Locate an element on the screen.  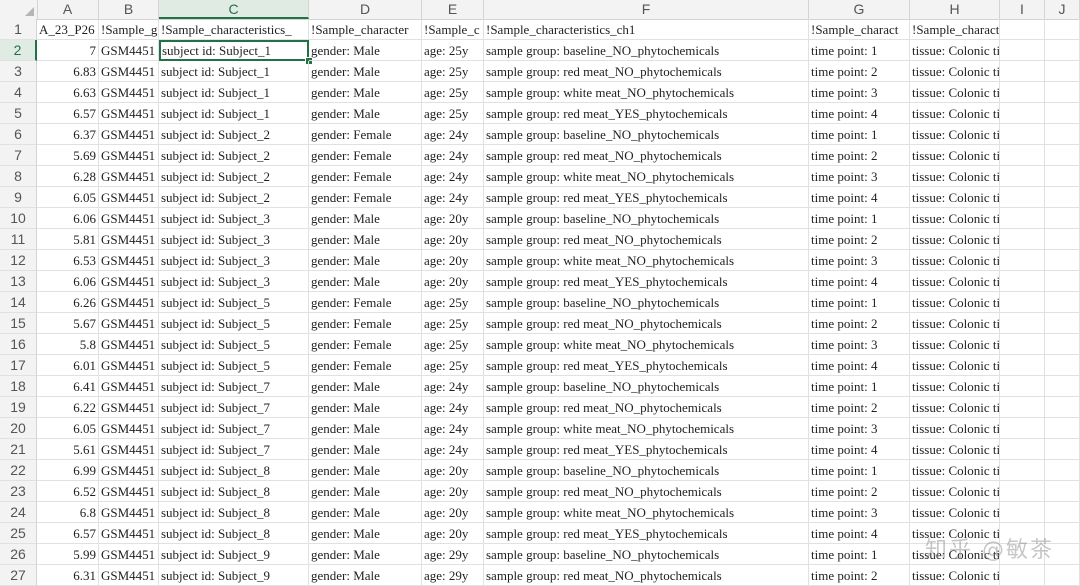
table-cell: 6.57 is located at coordinates (68, 533).